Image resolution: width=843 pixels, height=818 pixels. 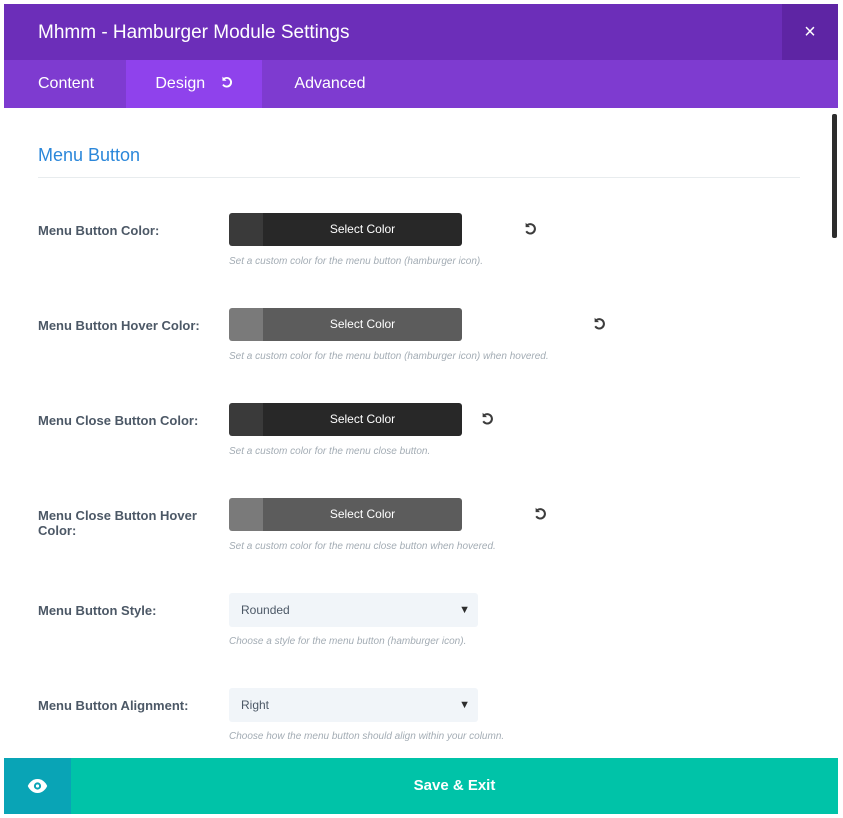 I want to click on menu-button-hover-color-picker: Select Color, so click(x=345, y=324).